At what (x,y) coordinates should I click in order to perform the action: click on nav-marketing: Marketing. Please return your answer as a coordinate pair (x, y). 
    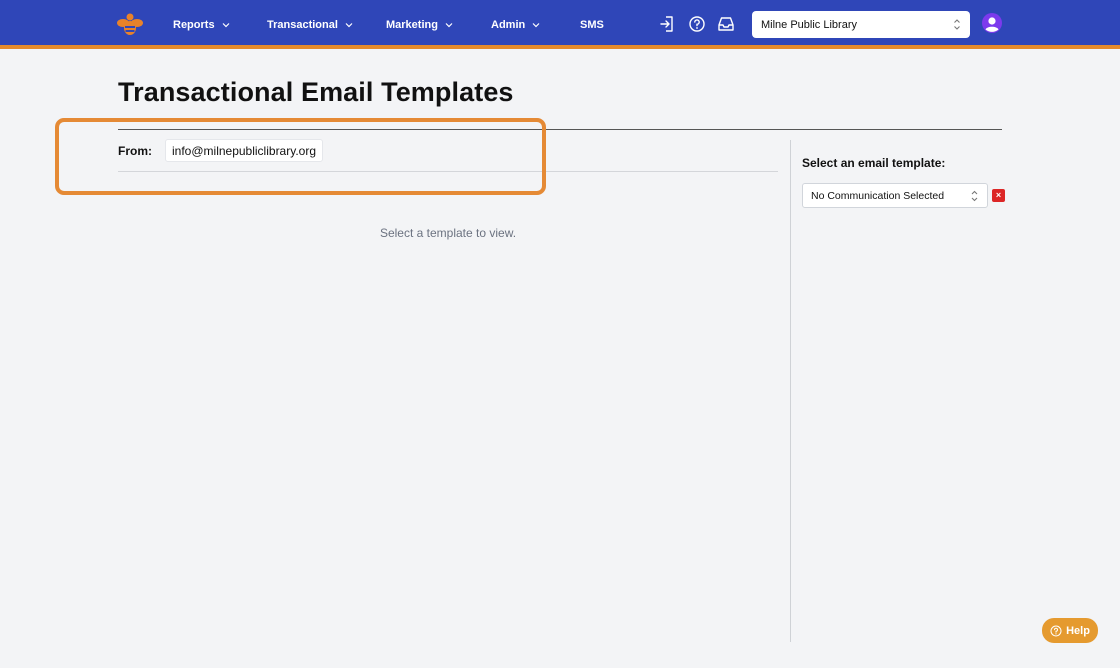
    Looking at the image, I should click on (420, 24).